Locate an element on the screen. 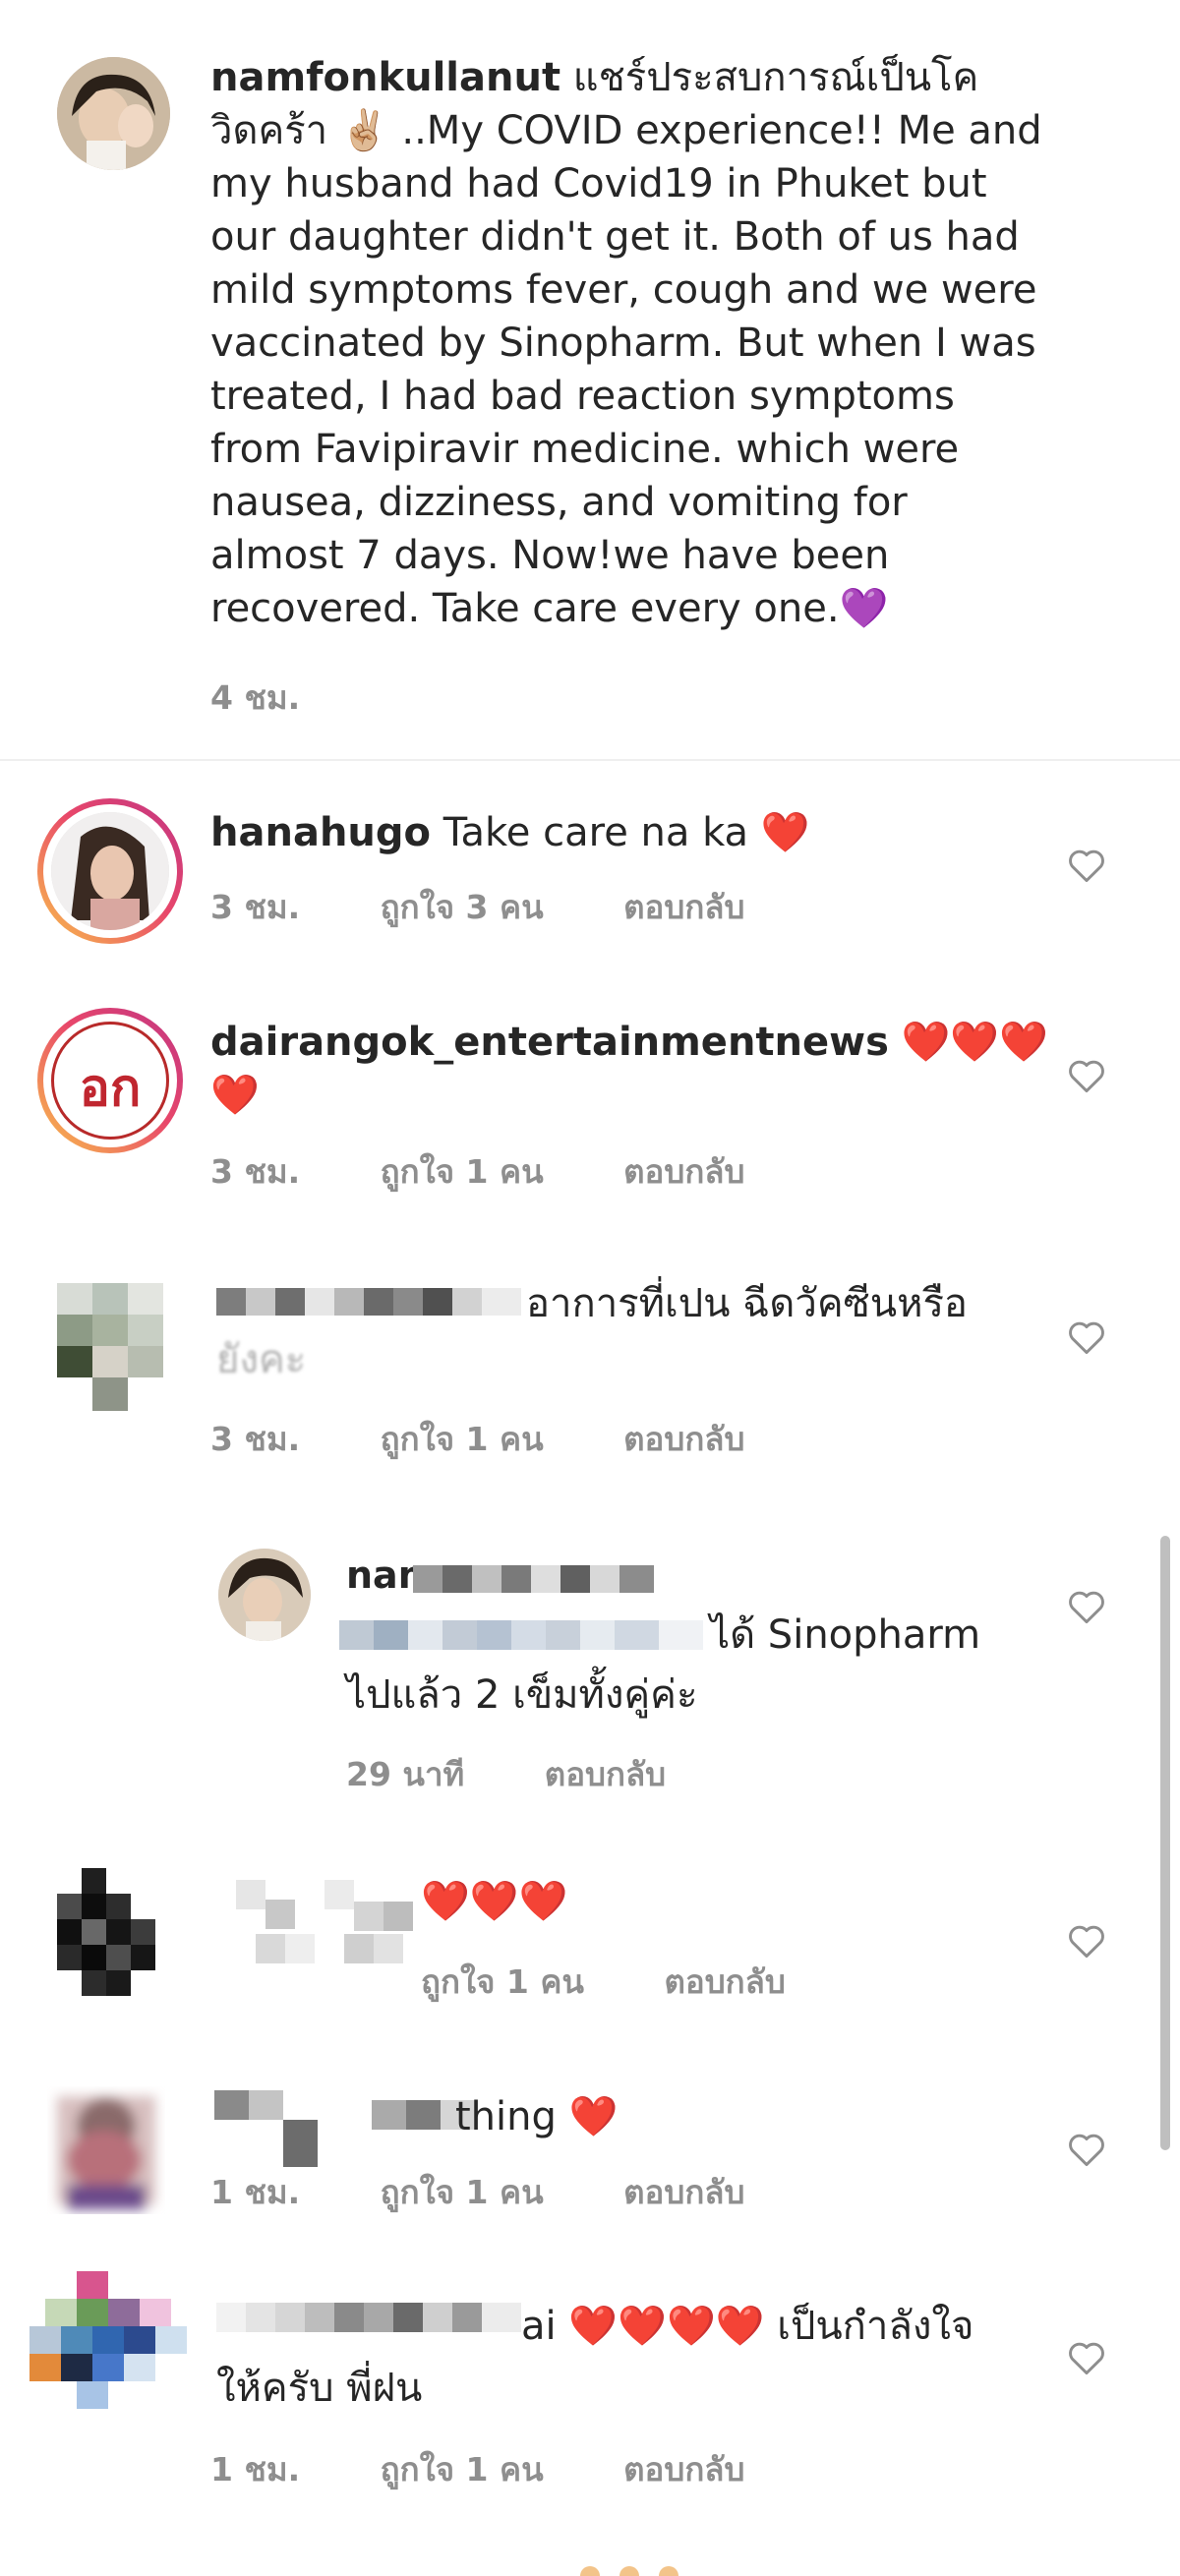  comment-text: dairangok_entertainmentnews ❤️❤️❤️ ❤️ is located at coordinates (629, 1069).